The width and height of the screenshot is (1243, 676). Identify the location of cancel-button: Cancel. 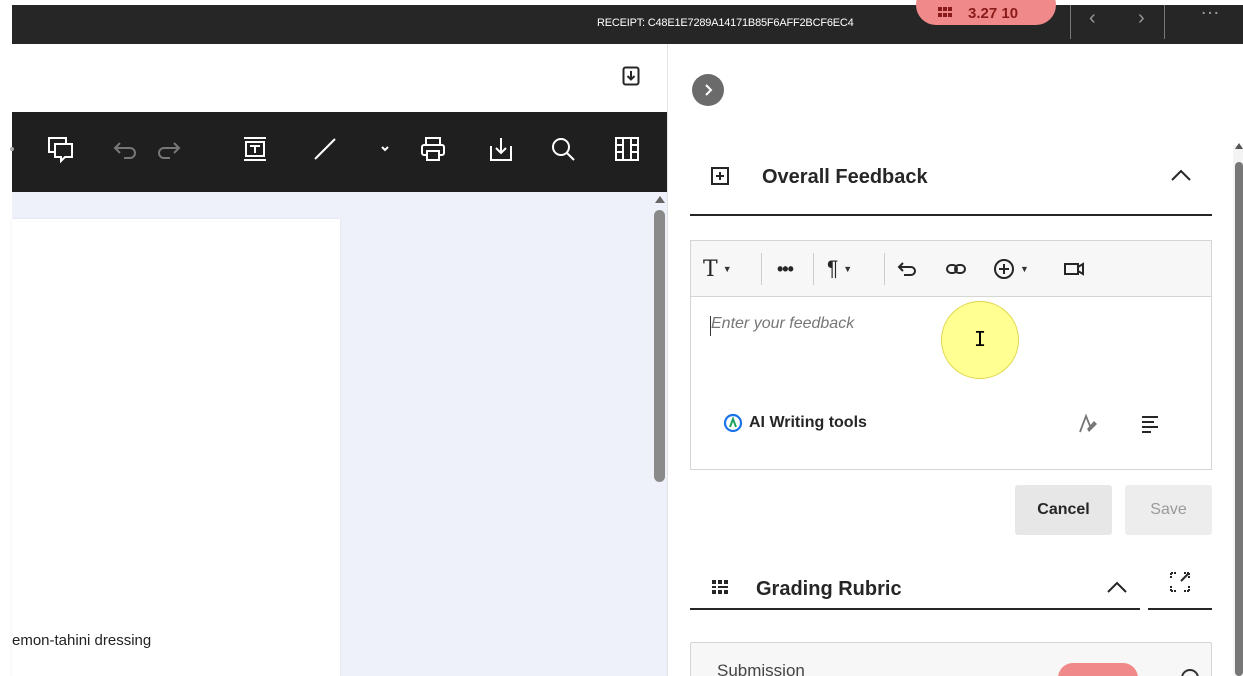
(1063, 510).